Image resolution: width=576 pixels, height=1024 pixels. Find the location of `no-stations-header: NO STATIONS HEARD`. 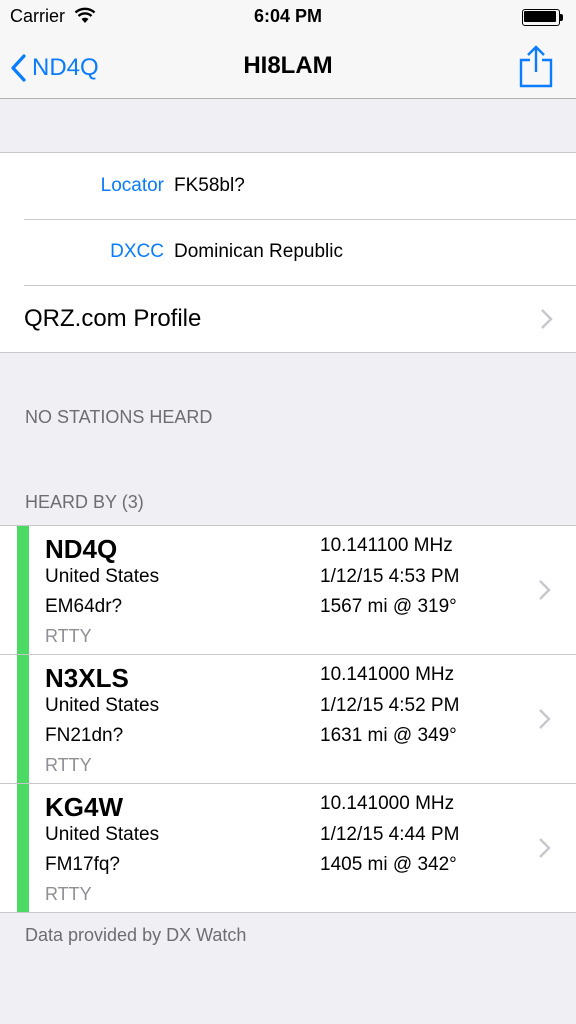

no-stations-header: NO STATIONS HEARD is located at coordinates (119, 417).